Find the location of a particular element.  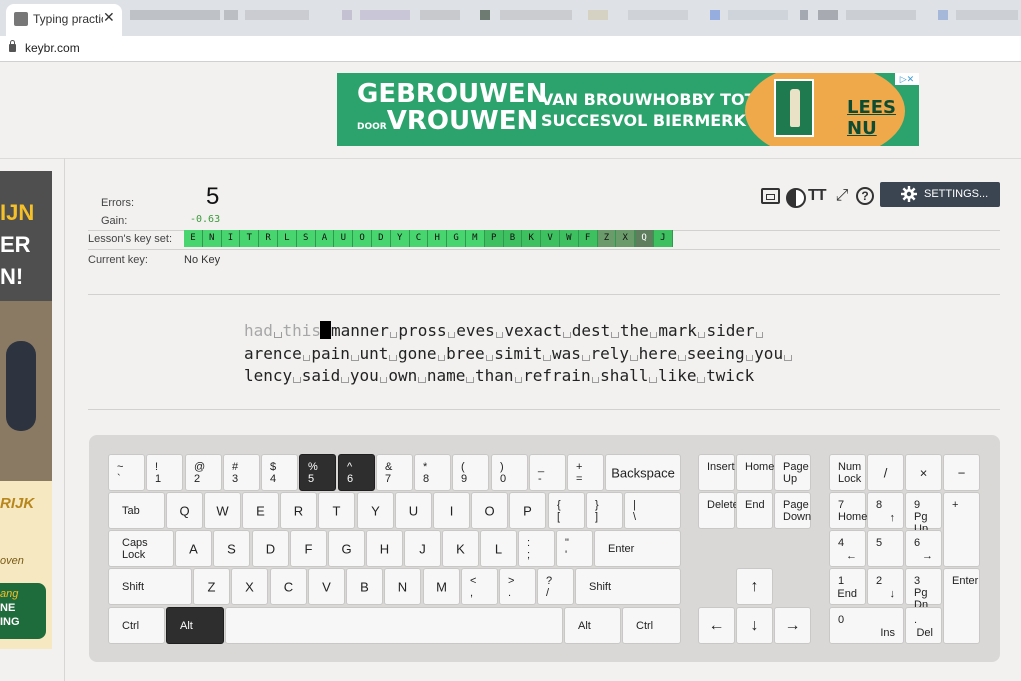

key-sym-1: }] is located at coordinates (604, 510).